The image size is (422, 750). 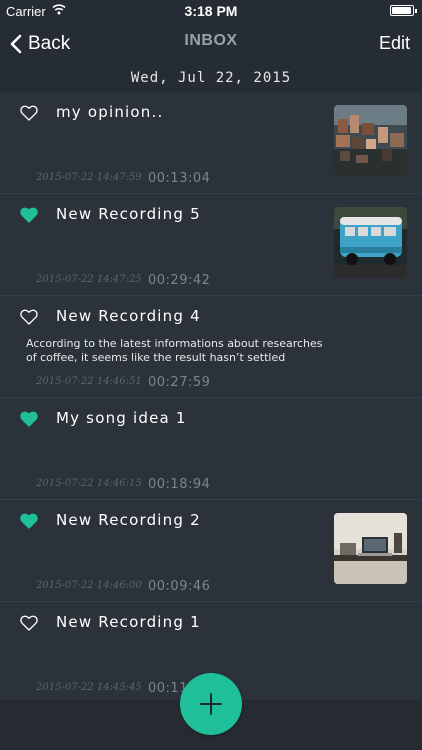 What do you see at coordinates (179, 586) in the screenshot?
I see `recording-duration: 00:09:46` at bounding box center [179, 586].